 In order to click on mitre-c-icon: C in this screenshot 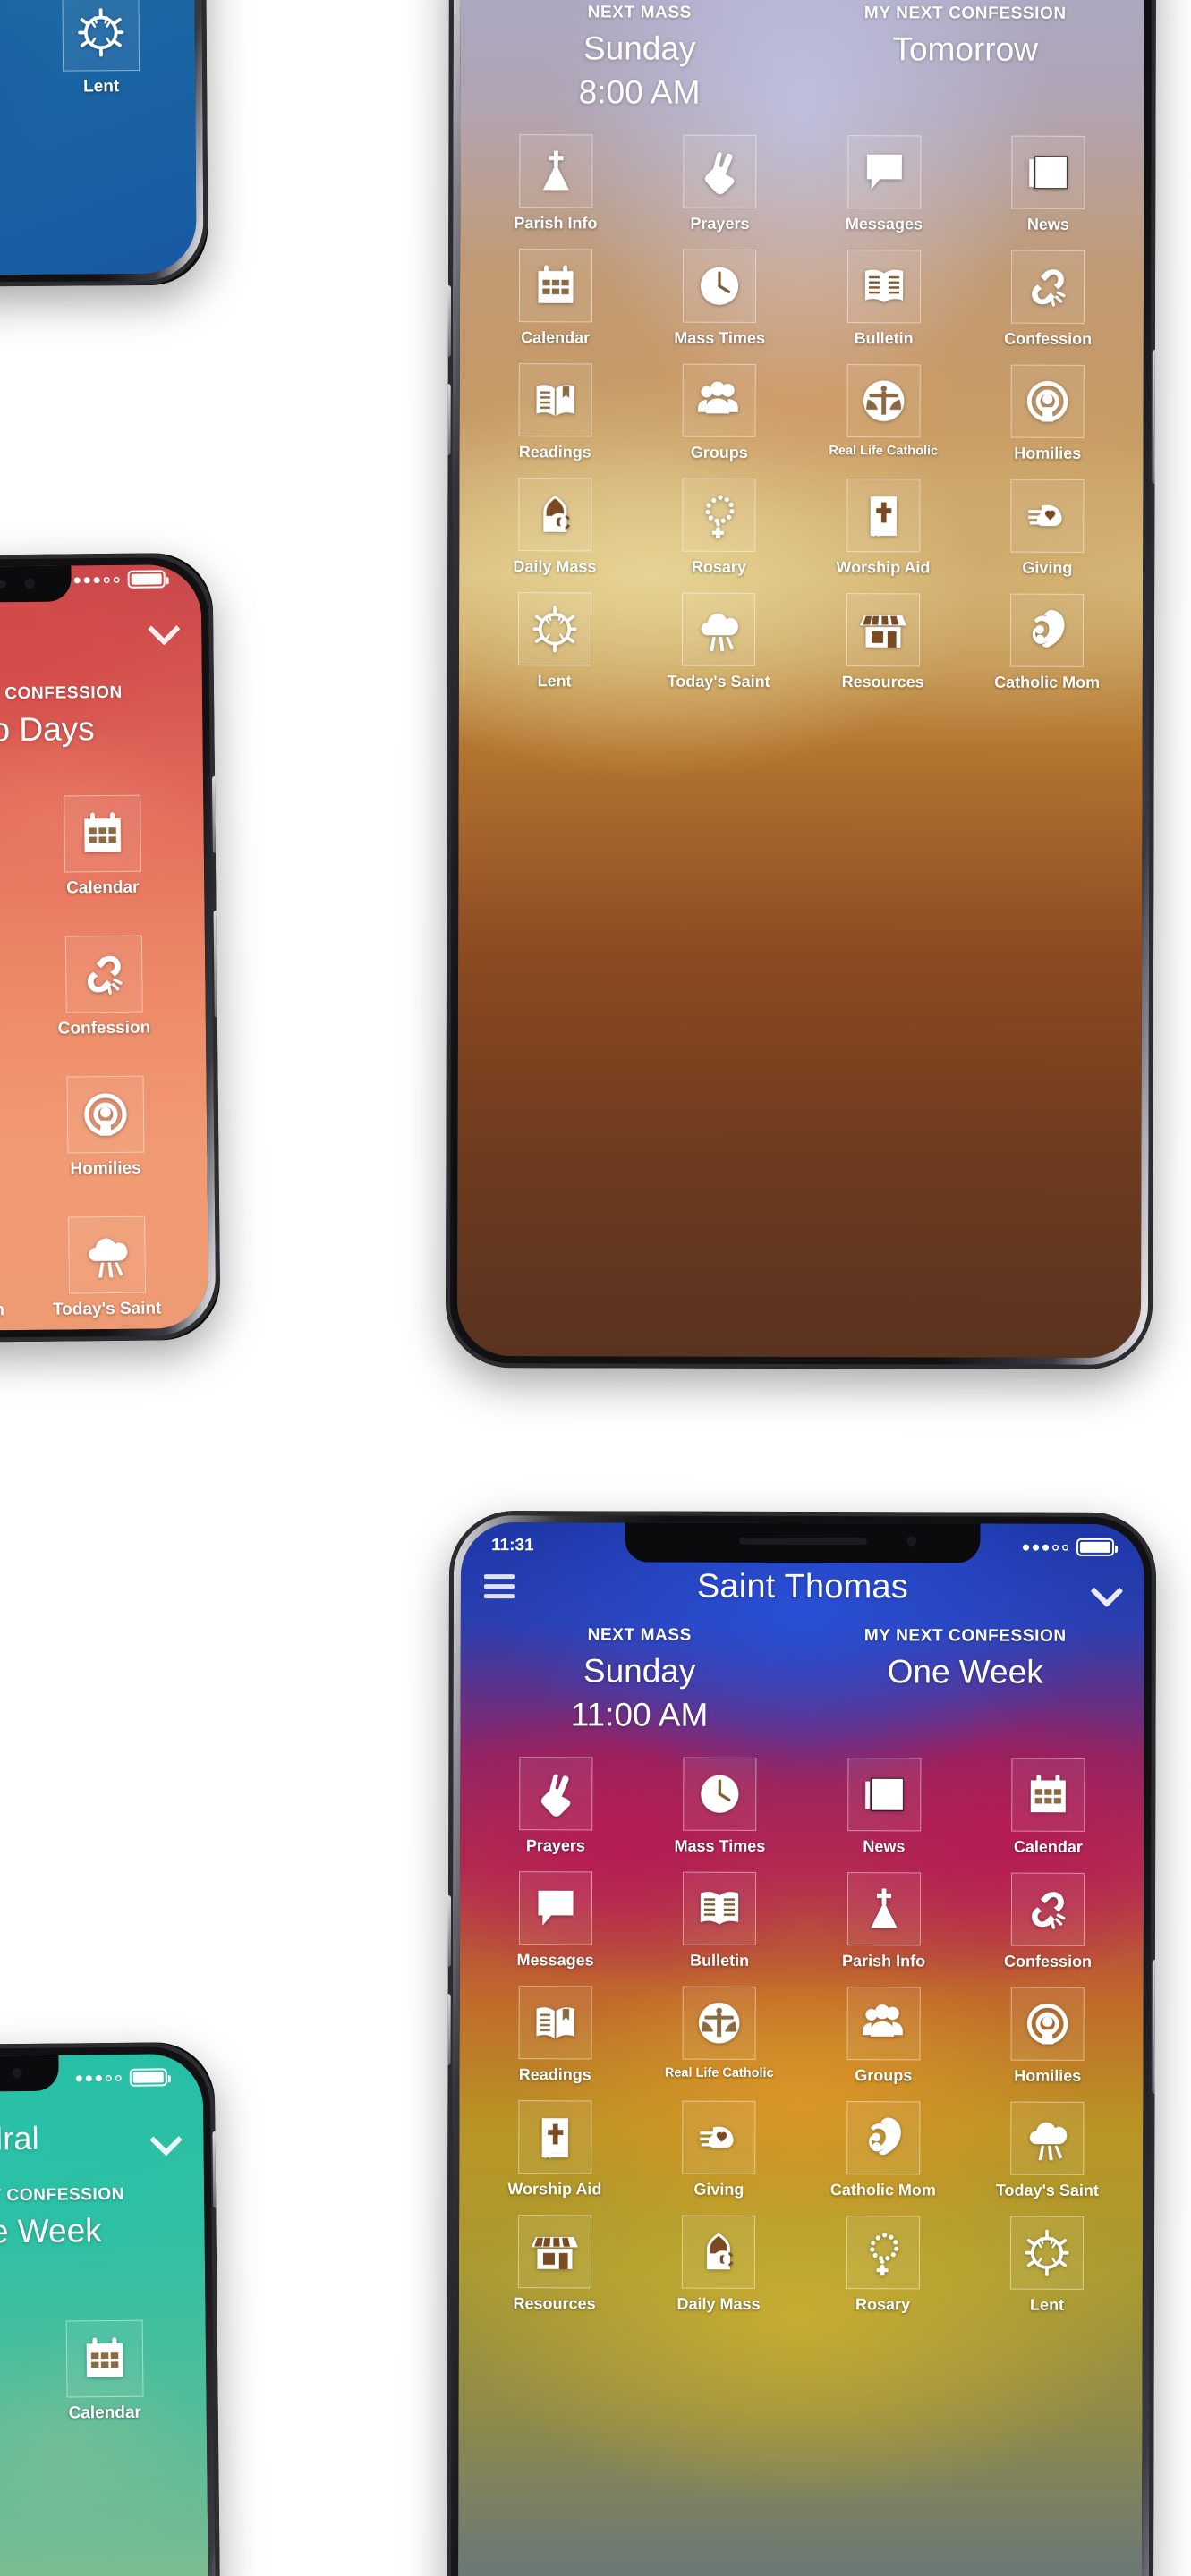, I will do `click(718, 2252)`.